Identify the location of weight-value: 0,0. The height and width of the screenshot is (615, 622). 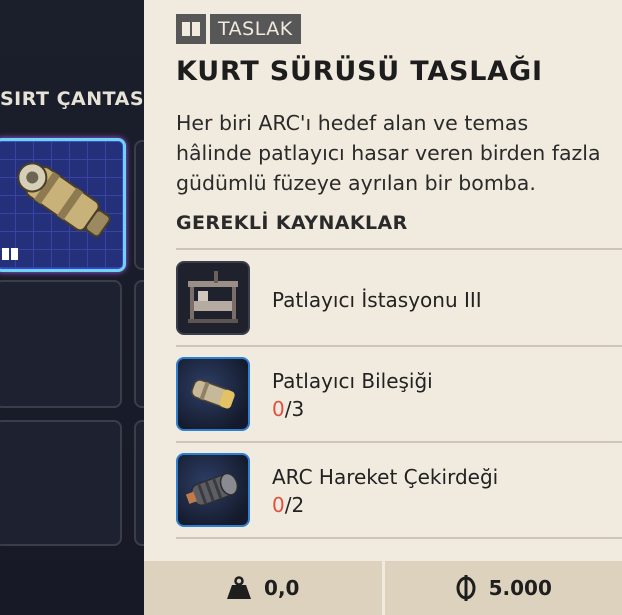
(282, 588).